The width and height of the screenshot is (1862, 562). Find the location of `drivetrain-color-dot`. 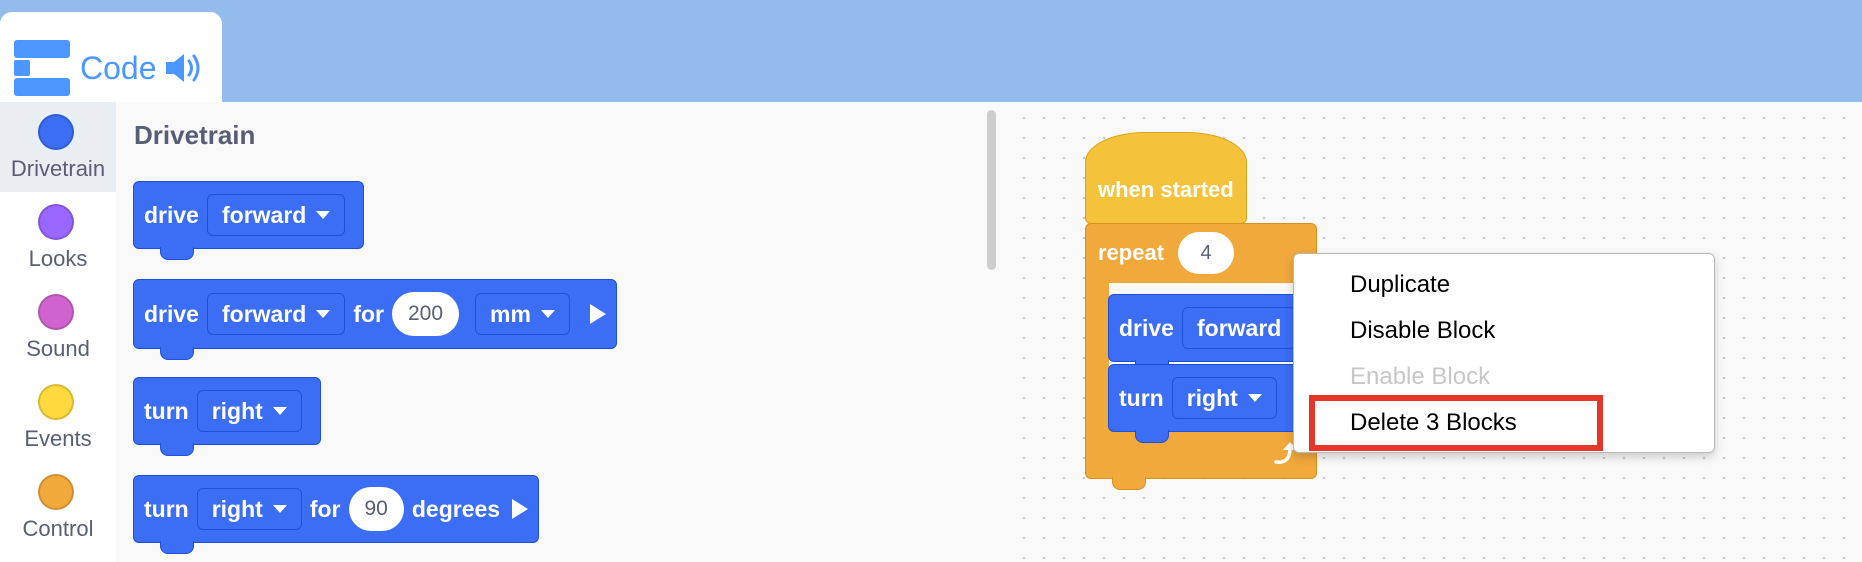

drivetrain-color-dot is located at coordinates (56, 132).